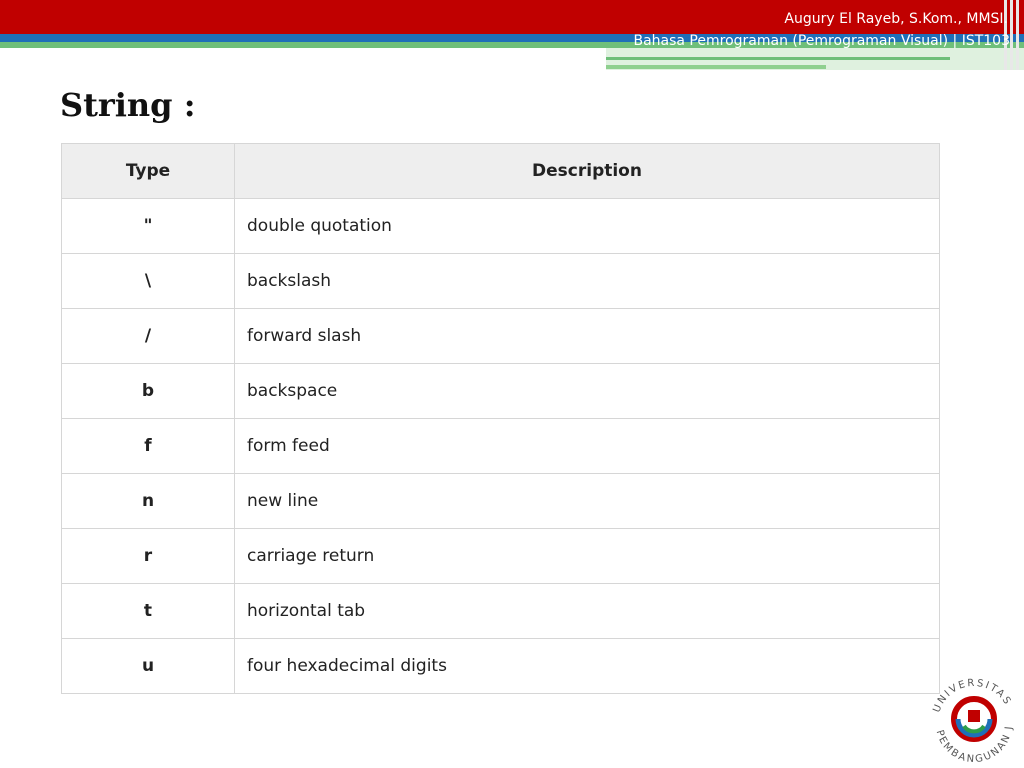 The image size is (1024, 768). Describe the element at coordinates (148, 611) in the screenshot. I see `type-cell: t` at that location.